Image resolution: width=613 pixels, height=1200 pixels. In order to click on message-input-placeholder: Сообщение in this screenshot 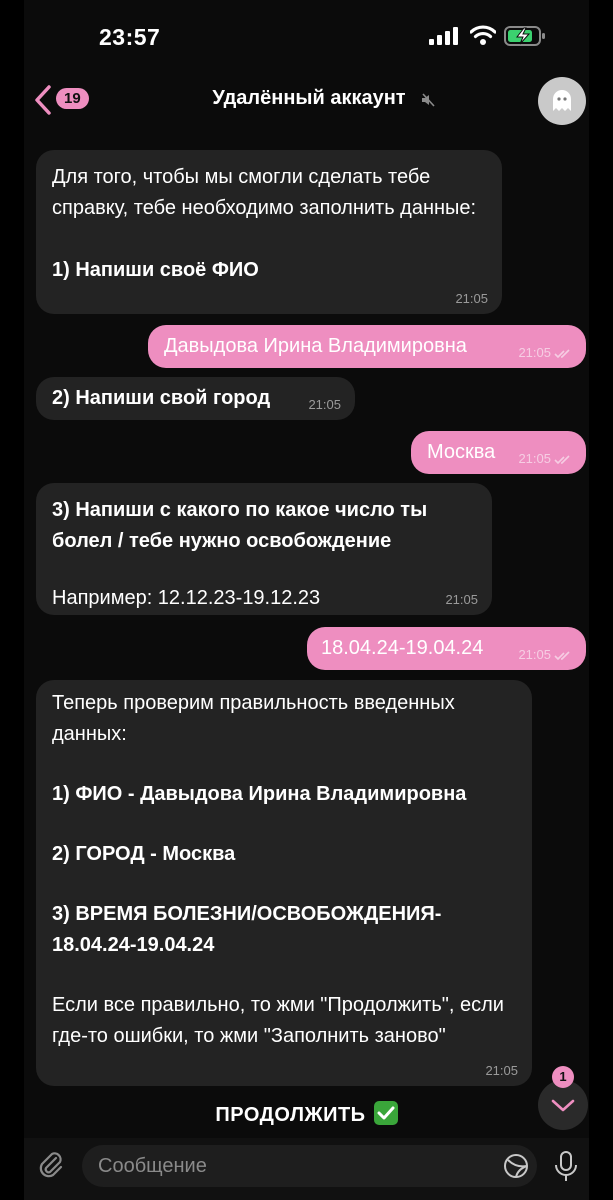, I will do `click(152, 1166)`.